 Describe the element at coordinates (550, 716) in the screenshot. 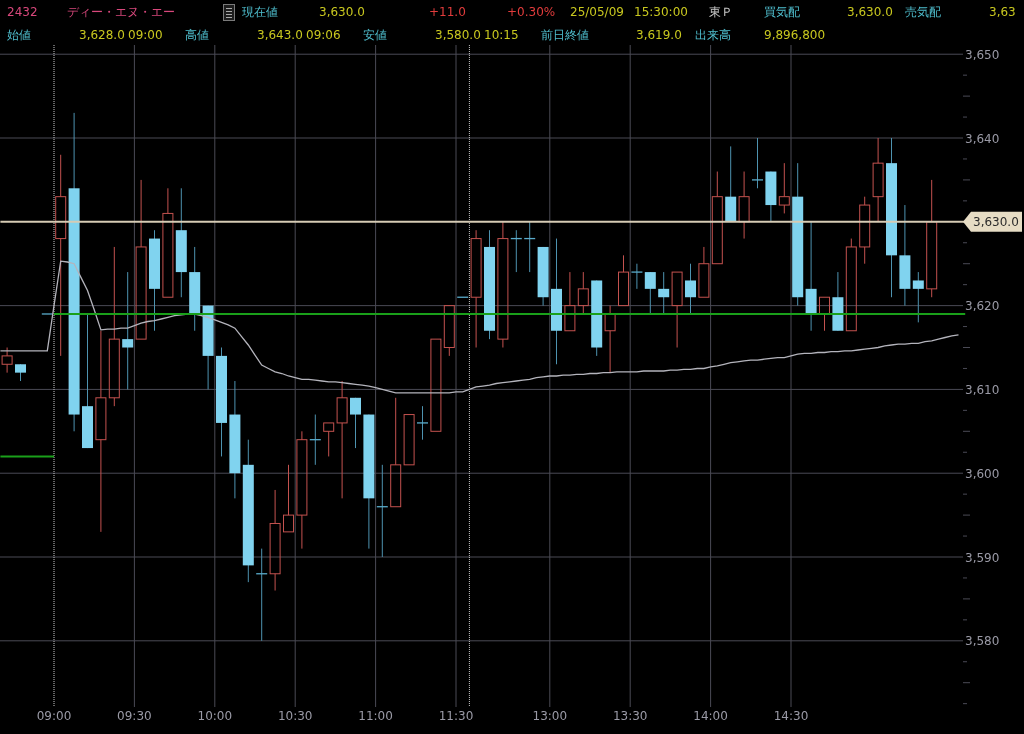

I see `time-axis-label: 13:00` at that location.